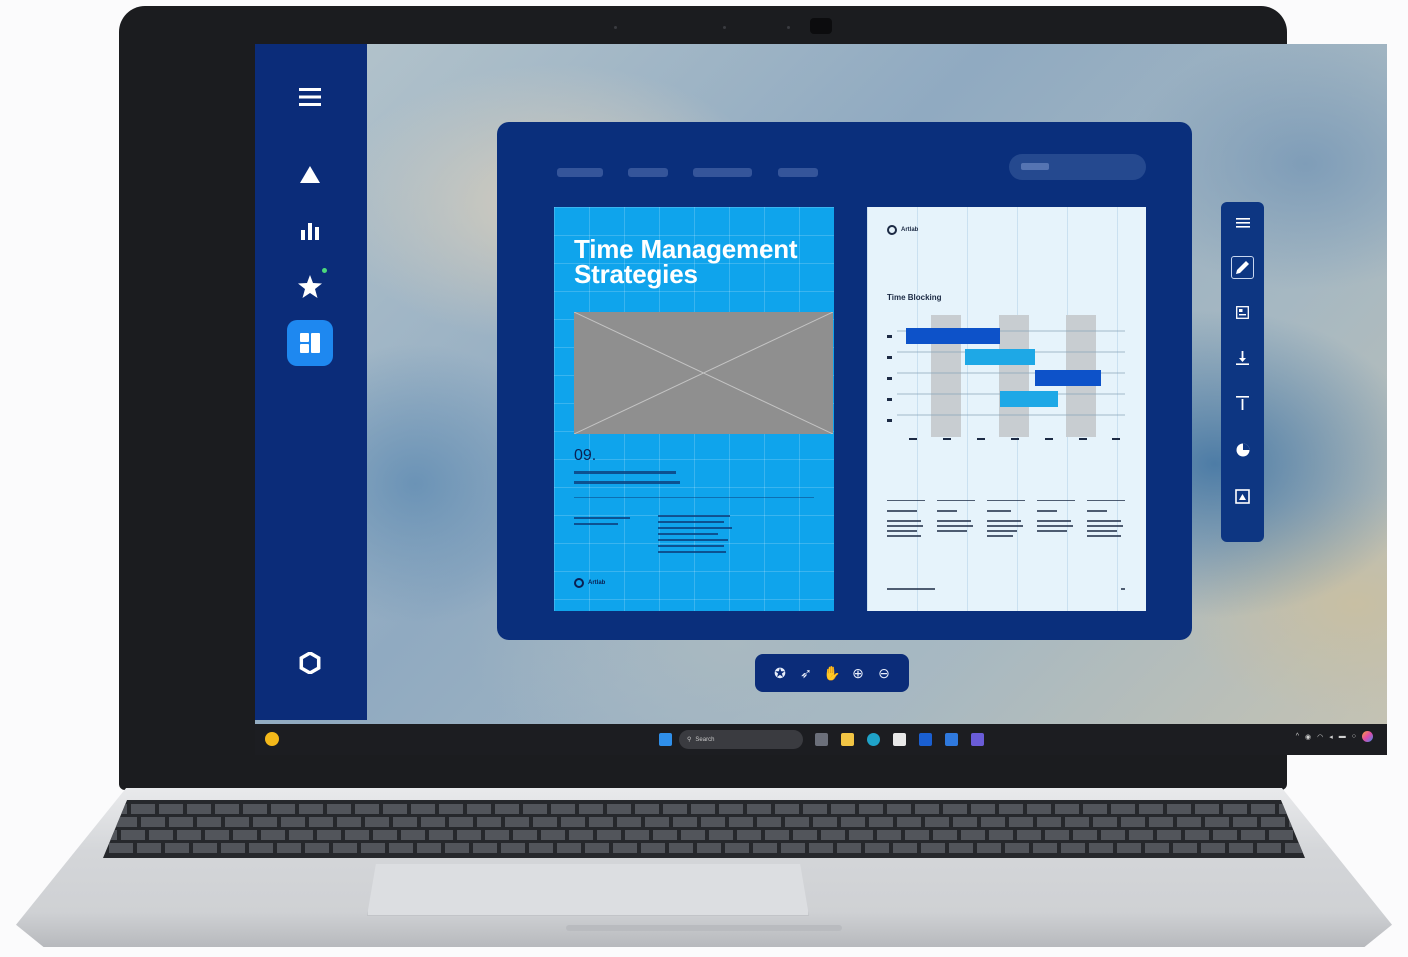 The height and width of the screenshot is (957, 1408). Describe the element at coordinates (310, 286) in the screenshot. I see `star-icon` at that location.